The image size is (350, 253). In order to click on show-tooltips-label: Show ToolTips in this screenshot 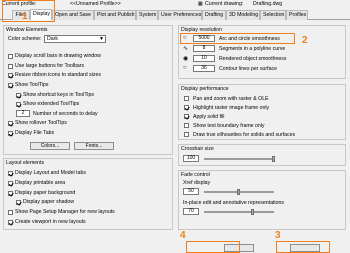, I will do `click(32, 85)`.